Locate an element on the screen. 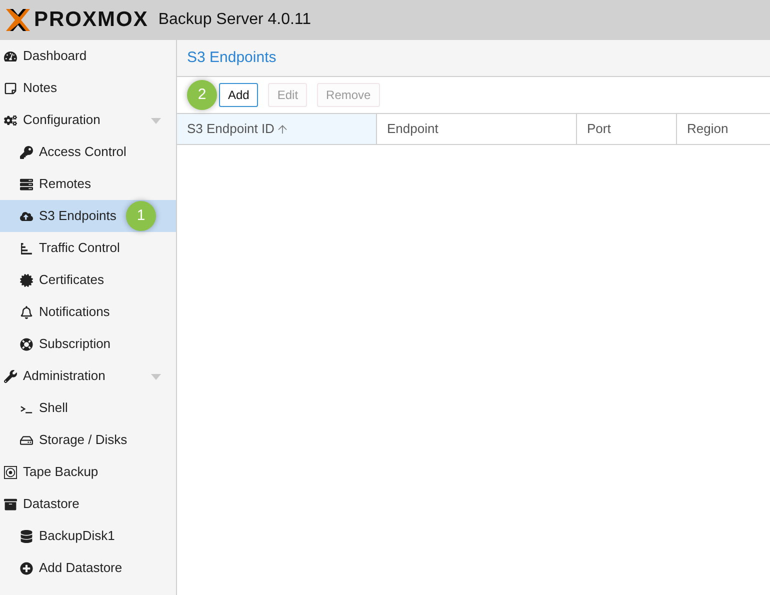  panel-title: S3 Endpoints is located at coordinates (231, 58).